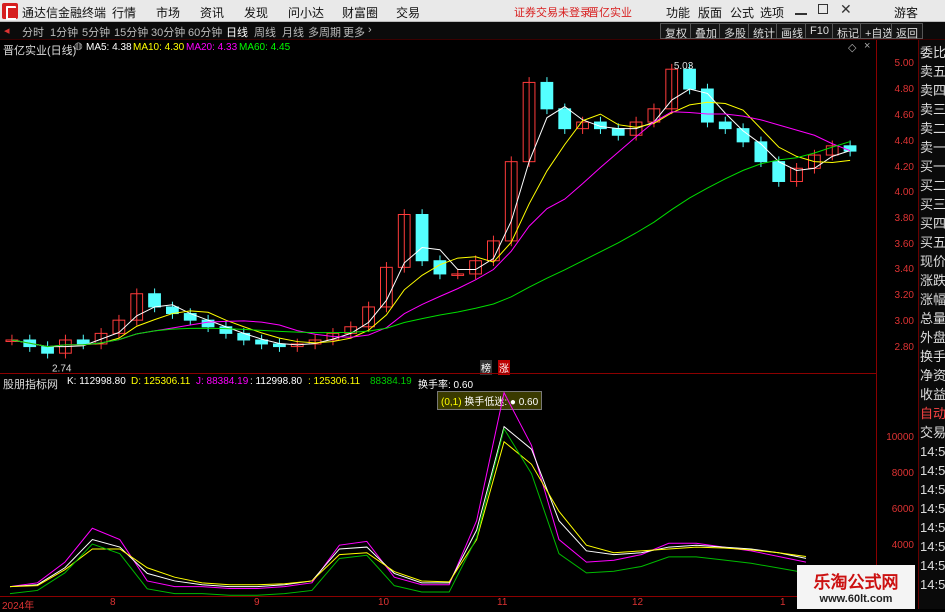 This screenshot has width=945, height=612. What do you see at coordinates (856, 599) in the screenshot?
I see `watermark-url: www.60lt.com` at bounding box center [856, 599].